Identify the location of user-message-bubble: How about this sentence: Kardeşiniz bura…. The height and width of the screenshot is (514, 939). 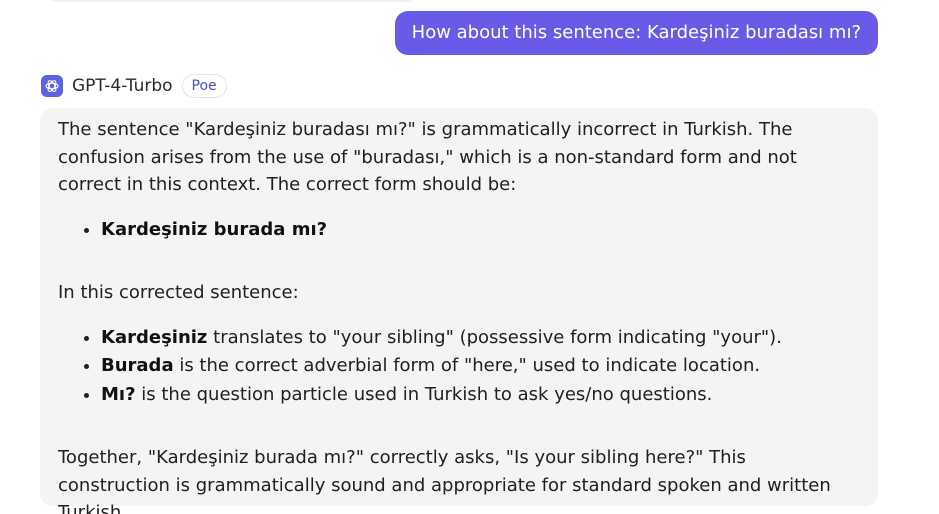
(636, 33).